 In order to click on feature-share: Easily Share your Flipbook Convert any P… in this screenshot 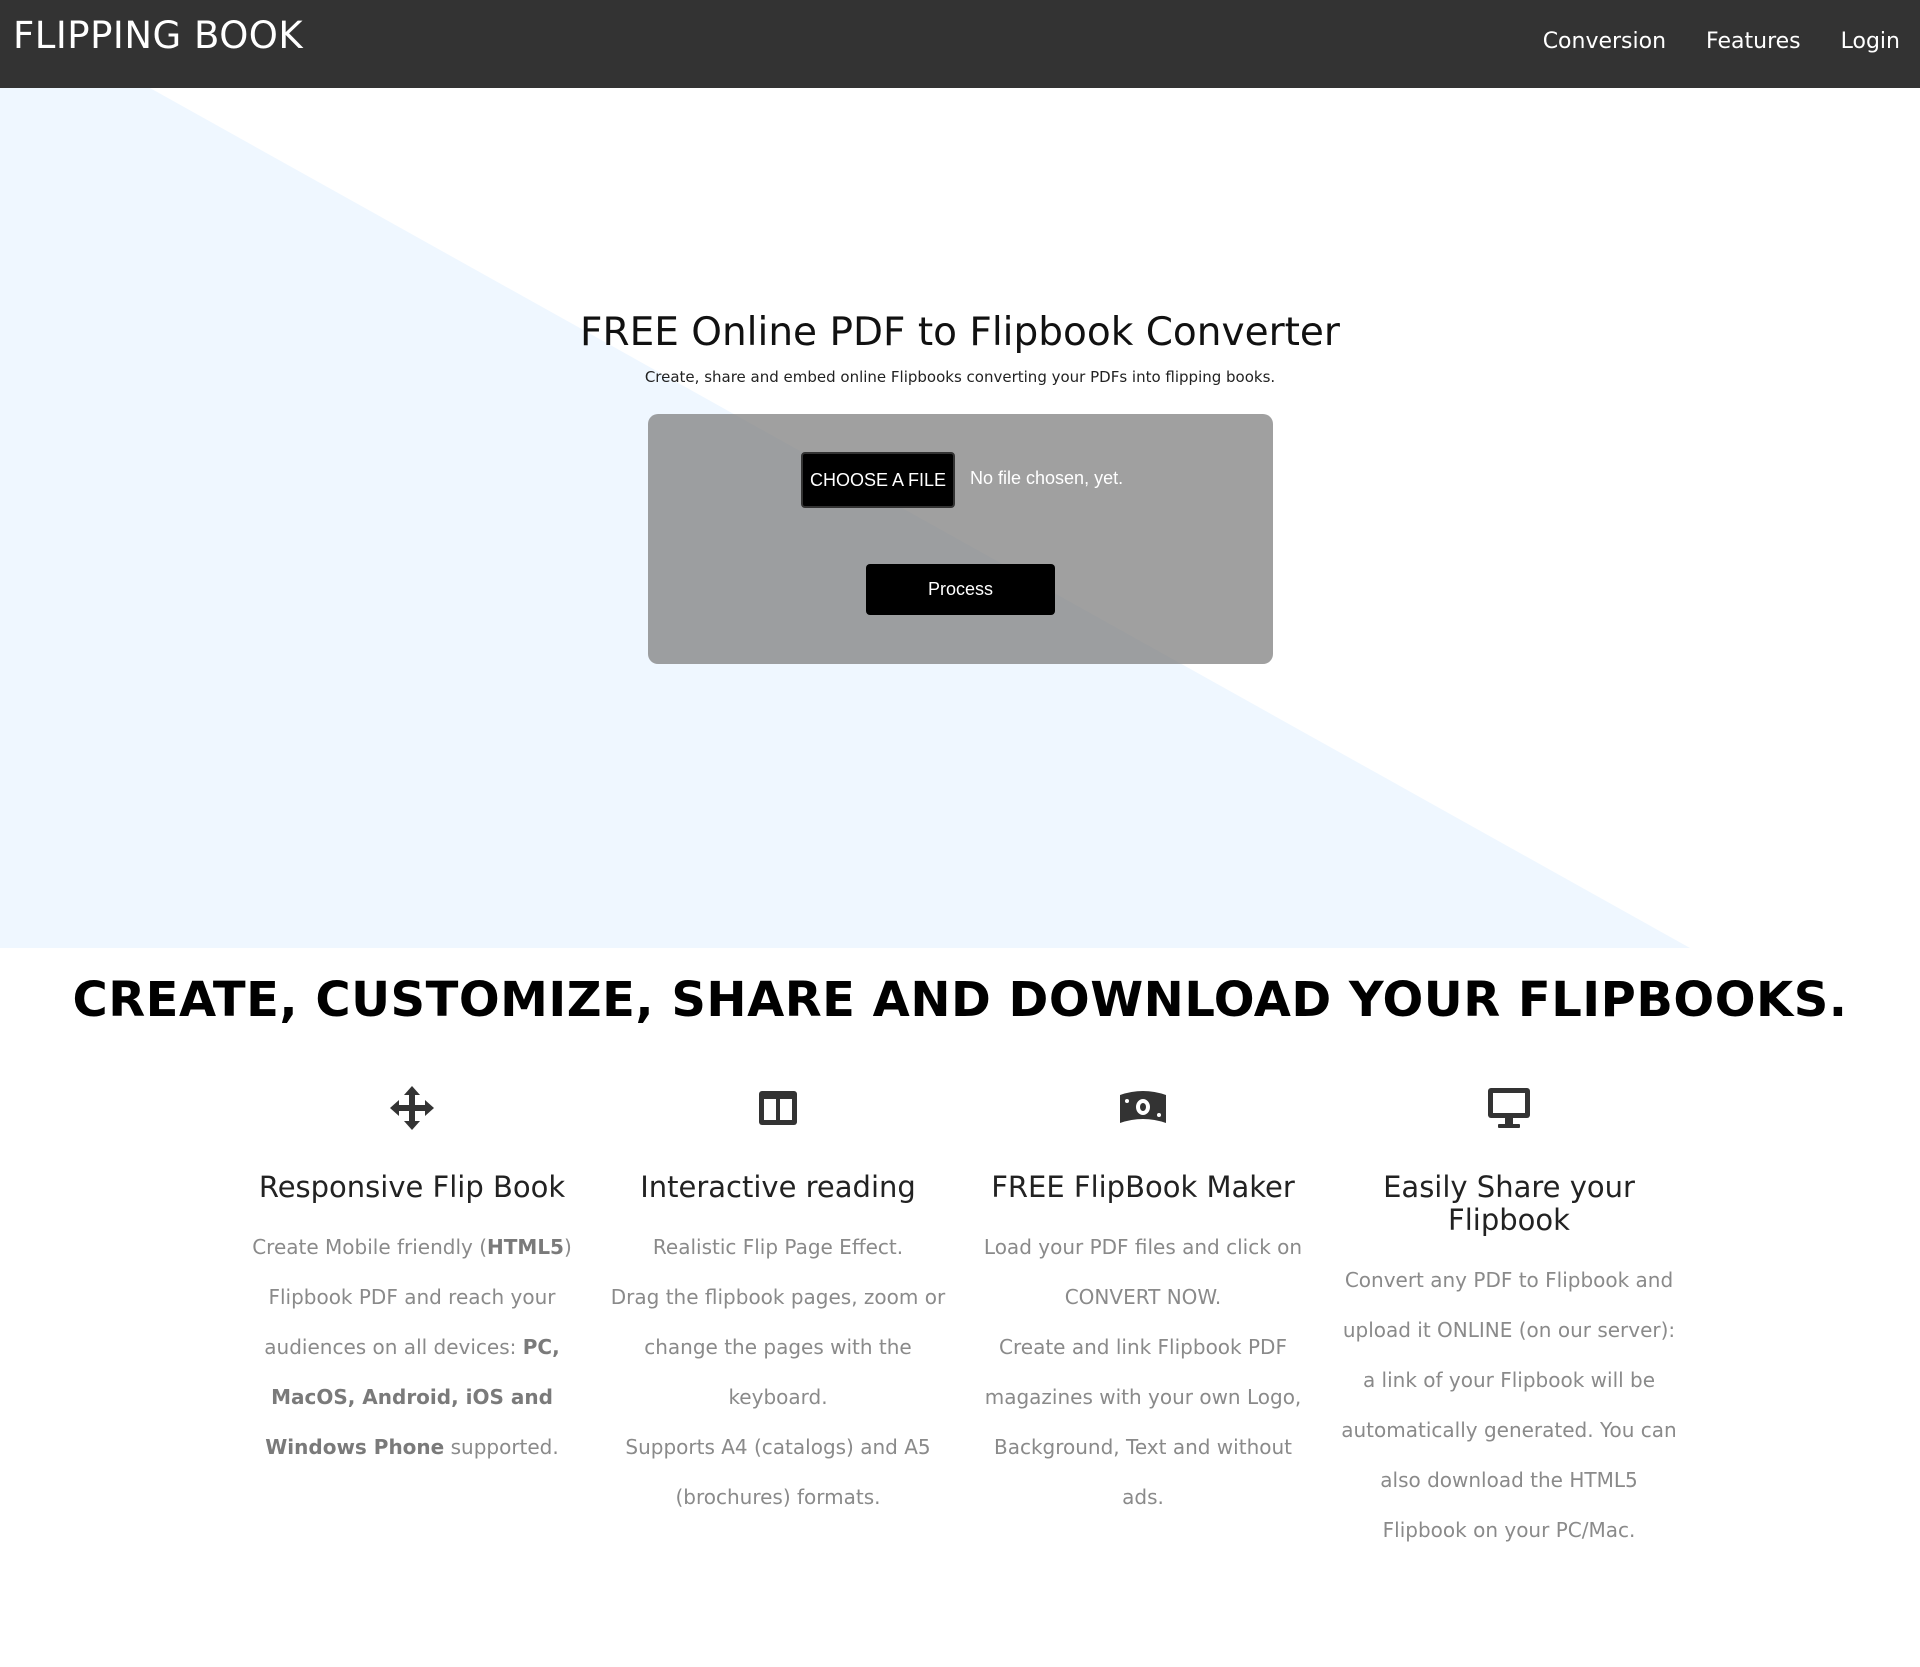, I will do `click(1509, 1320)`.